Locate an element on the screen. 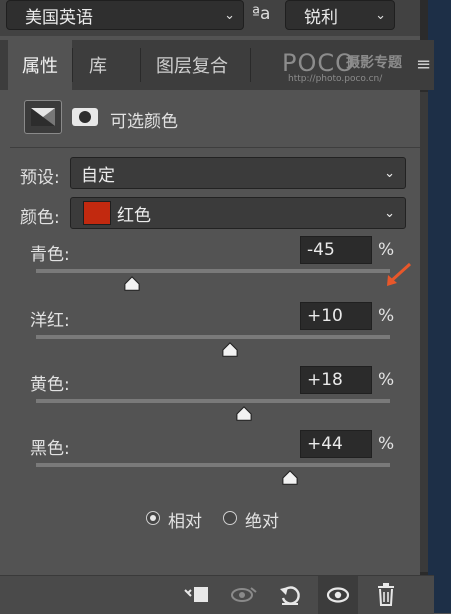  relative-radio is located at coordinates (153, 518).